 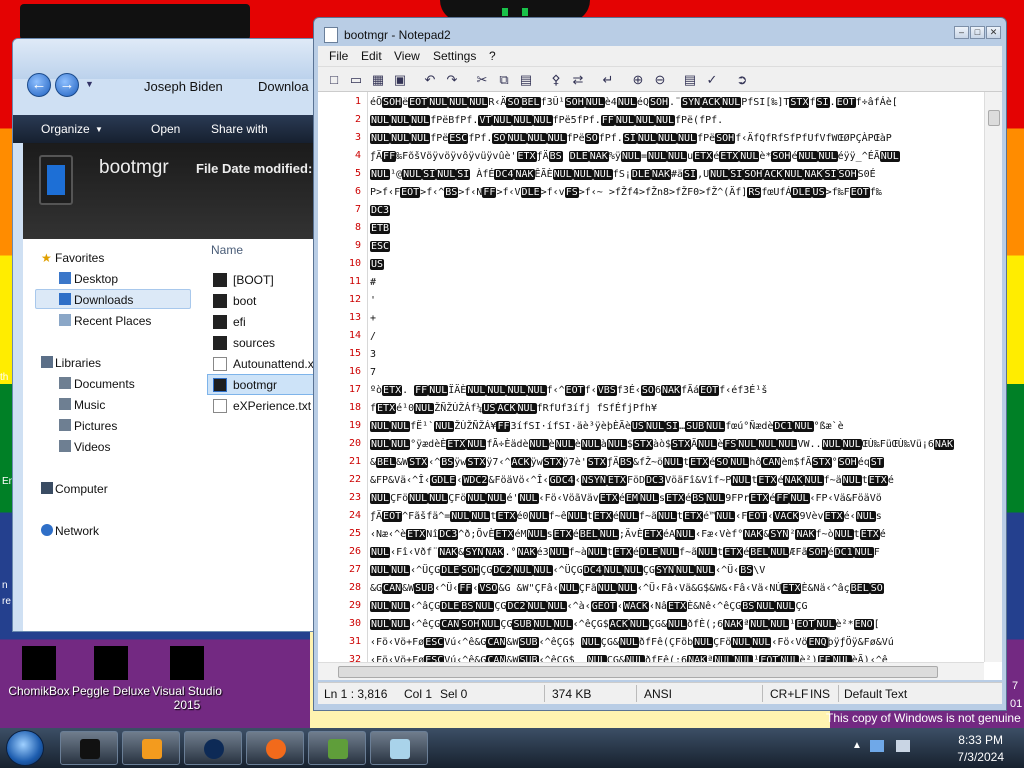 I want to click on back-button: ←, so click(x=39, y=85).